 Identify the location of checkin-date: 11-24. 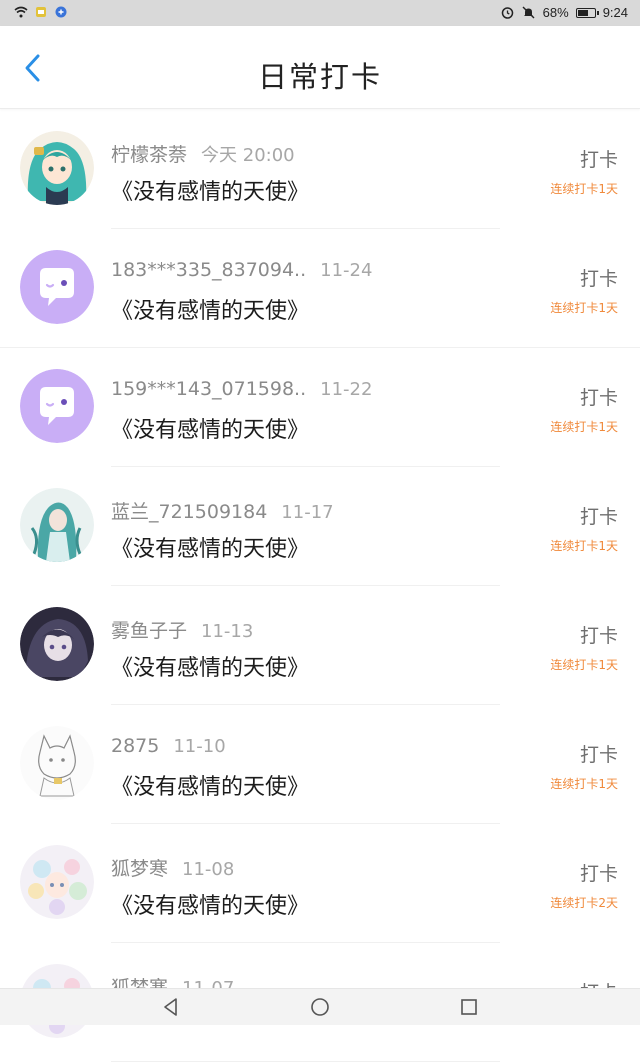
(346, 270).